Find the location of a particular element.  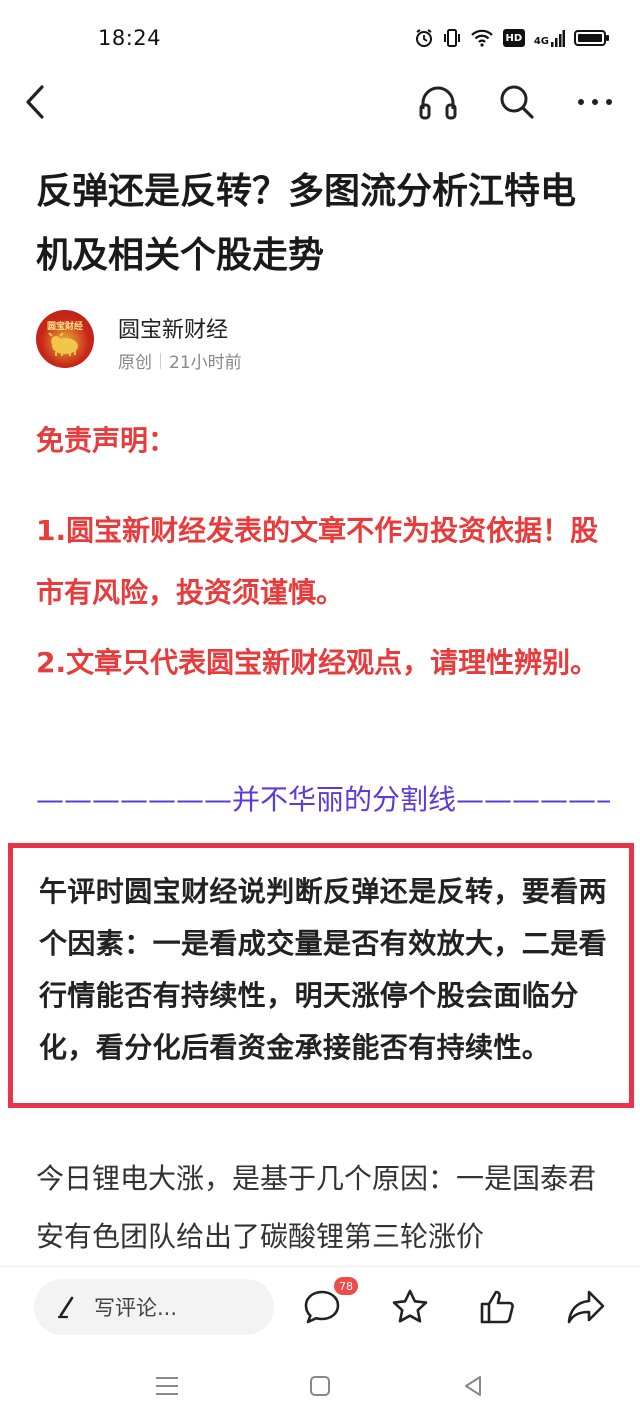

system-back-button is located at coordinates (473, 1386).